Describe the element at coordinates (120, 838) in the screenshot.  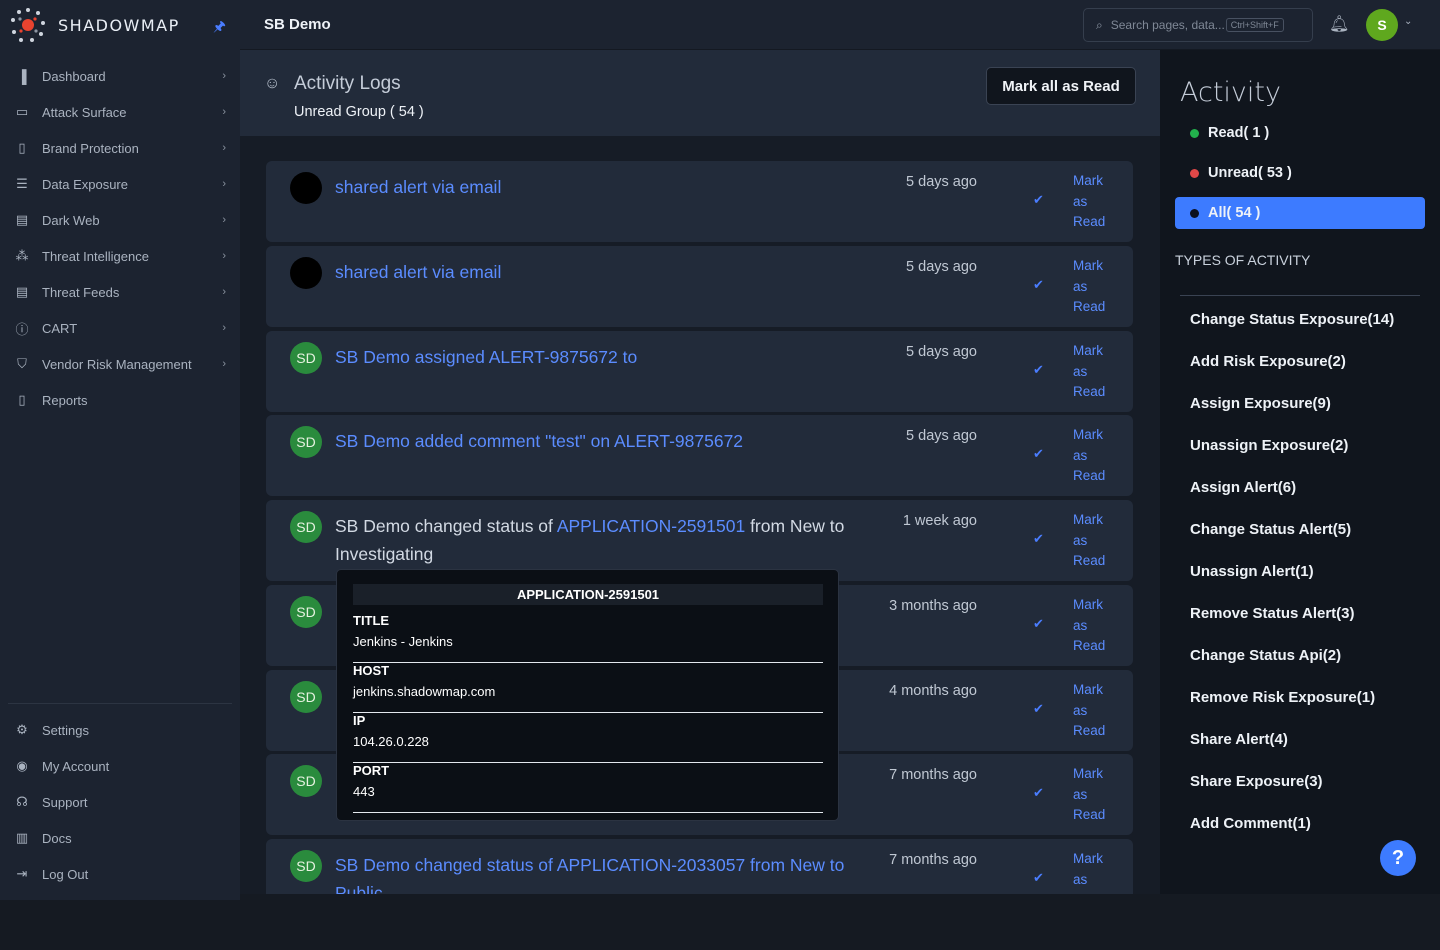
I see `sidebar-item-docs: ▥ Docs` at that location.